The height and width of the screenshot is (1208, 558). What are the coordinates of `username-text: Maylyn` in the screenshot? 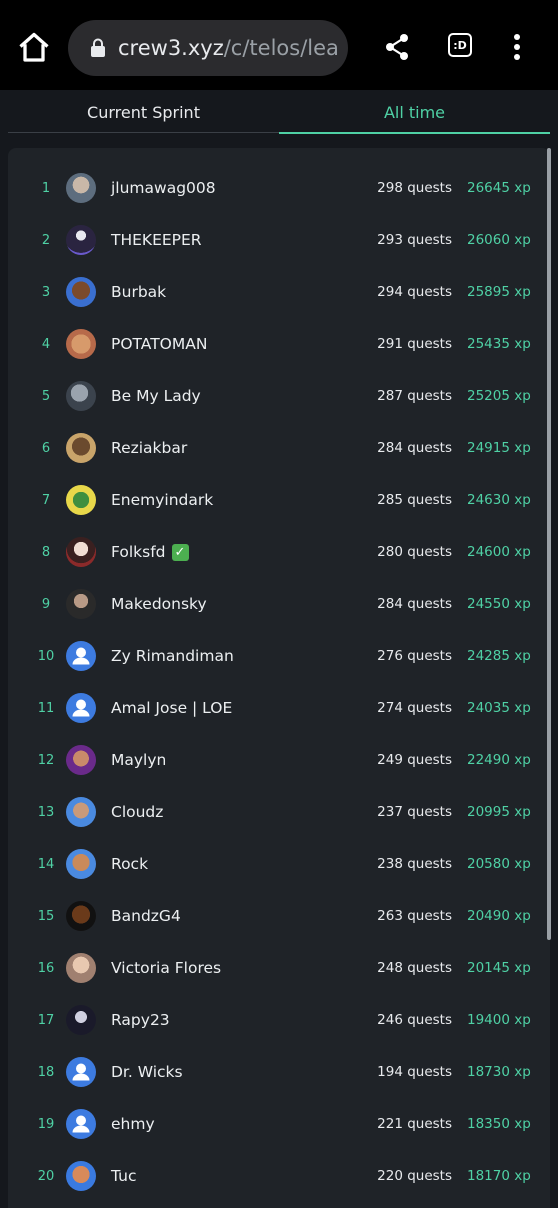 It's located at (139, 760).